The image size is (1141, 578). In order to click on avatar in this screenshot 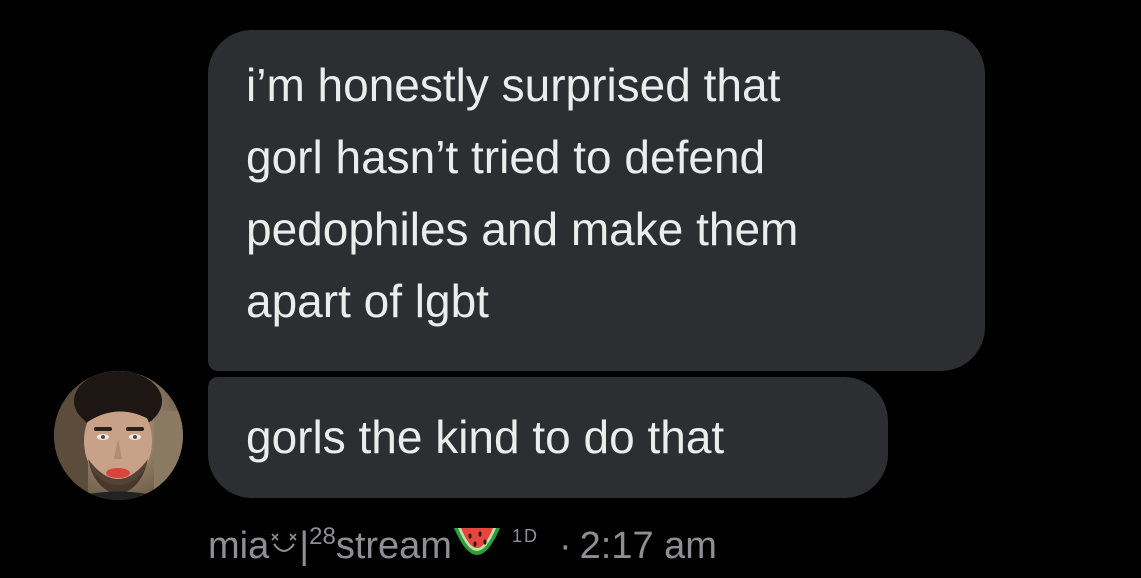, I will do `click(118, 435)`.